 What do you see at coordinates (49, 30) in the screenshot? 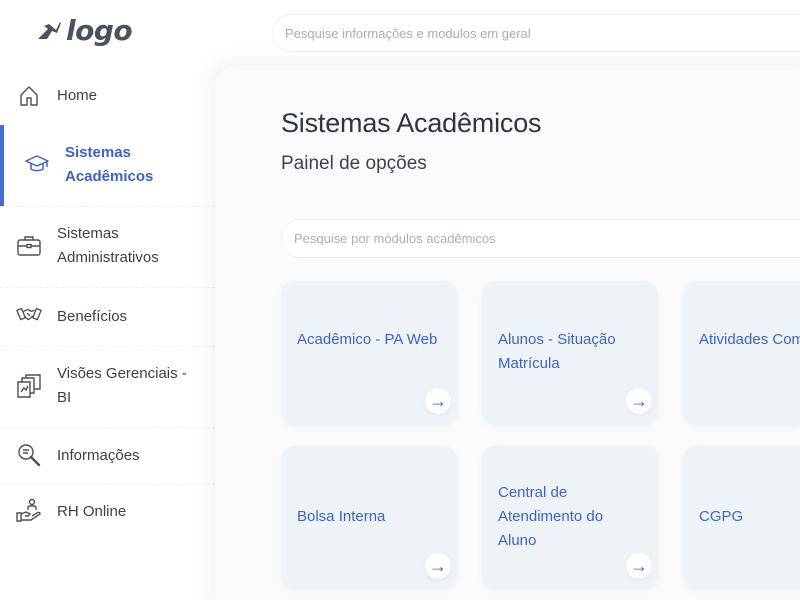
I see `logo-mark-icon` at bounding box center [49, 30].